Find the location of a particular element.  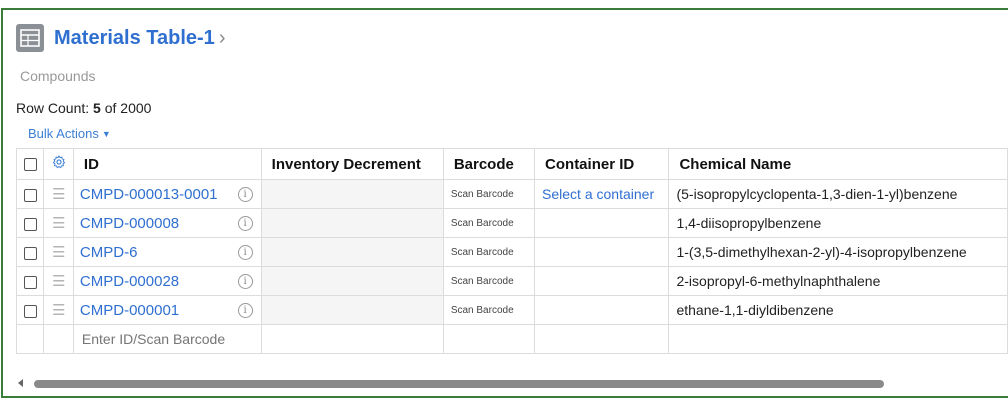

select-all-cell is located at coordinates (30, 164).